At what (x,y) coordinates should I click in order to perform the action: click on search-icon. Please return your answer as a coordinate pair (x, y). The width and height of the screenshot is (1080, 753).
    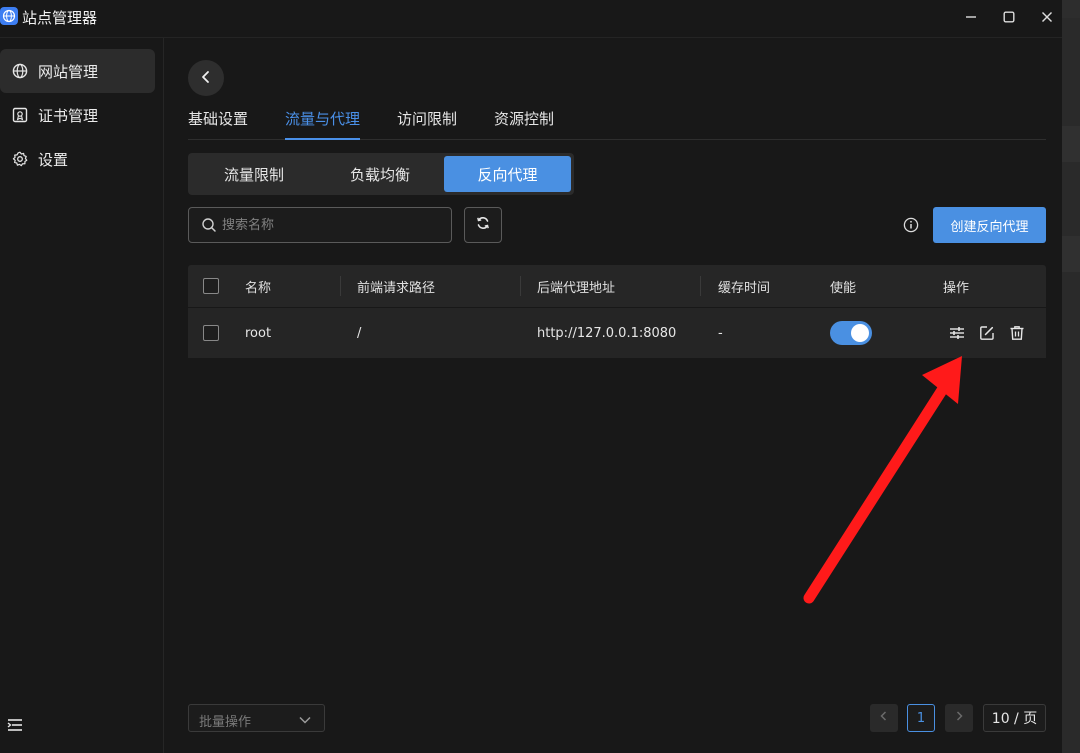
    Looking at the image, I should click on (209, 225).